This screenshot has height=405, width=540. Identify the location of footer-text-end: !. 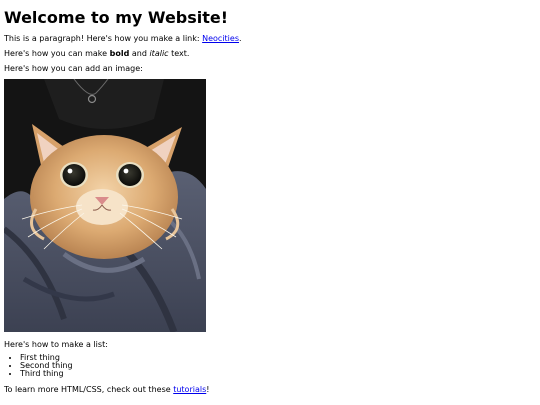
(208, 389).